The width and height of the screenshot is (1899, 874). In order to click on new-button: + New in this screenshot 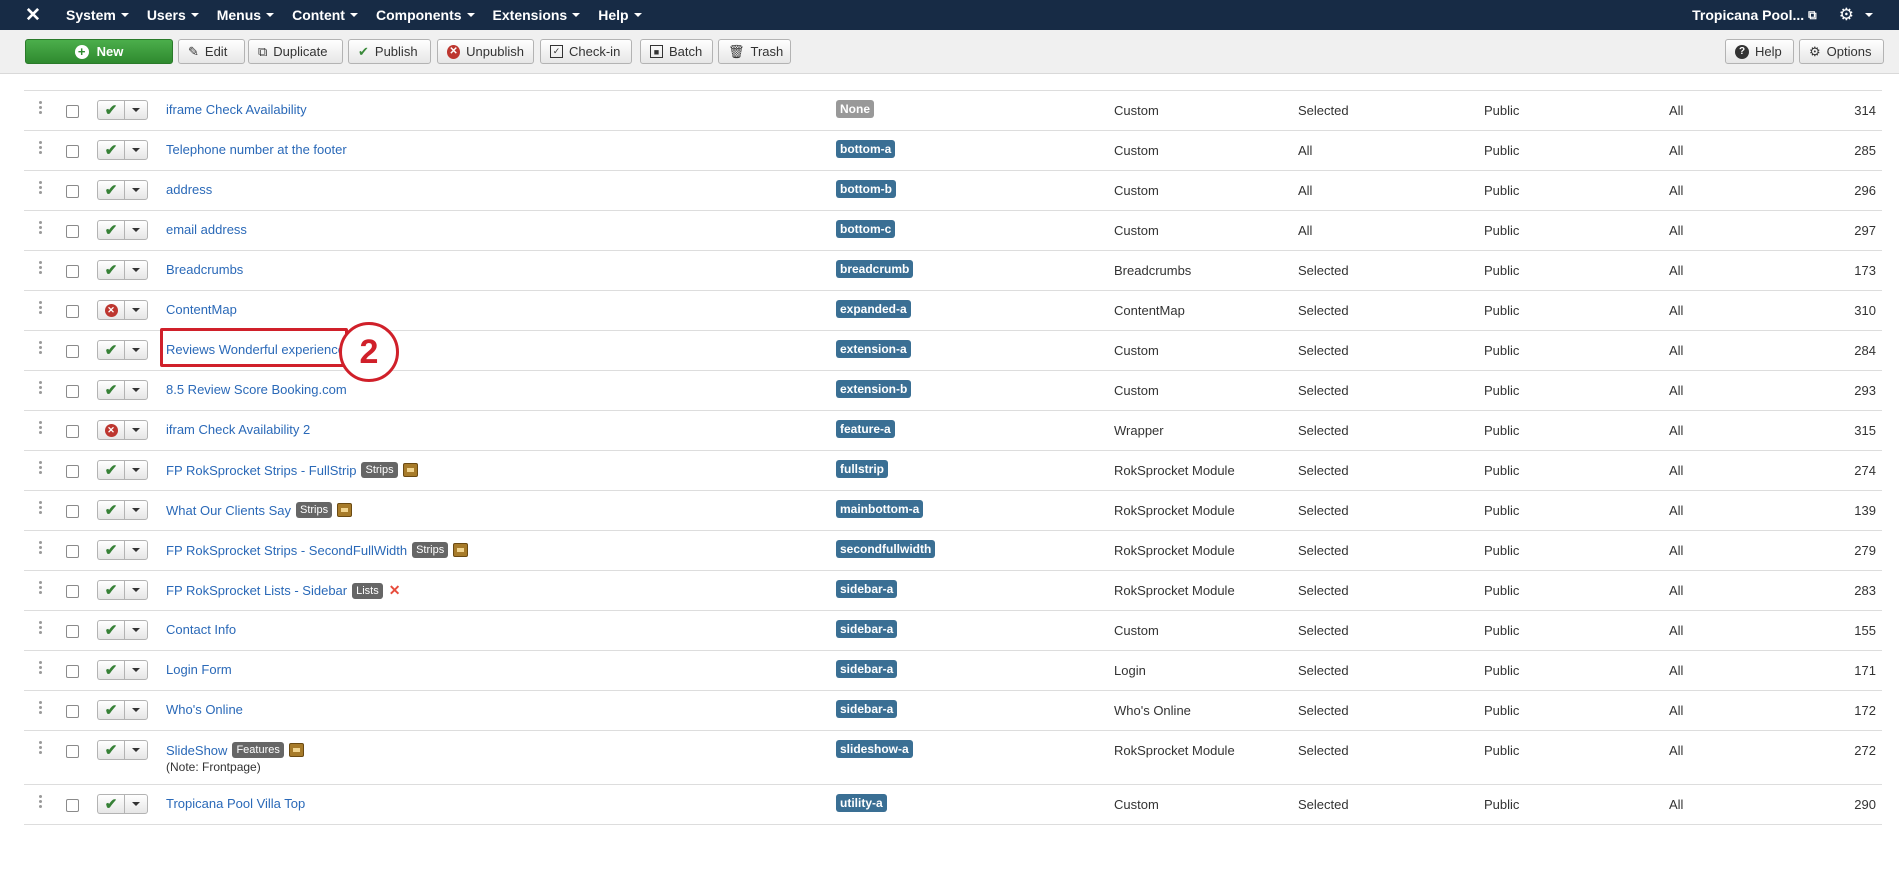, I will do `click(99, 51)`.